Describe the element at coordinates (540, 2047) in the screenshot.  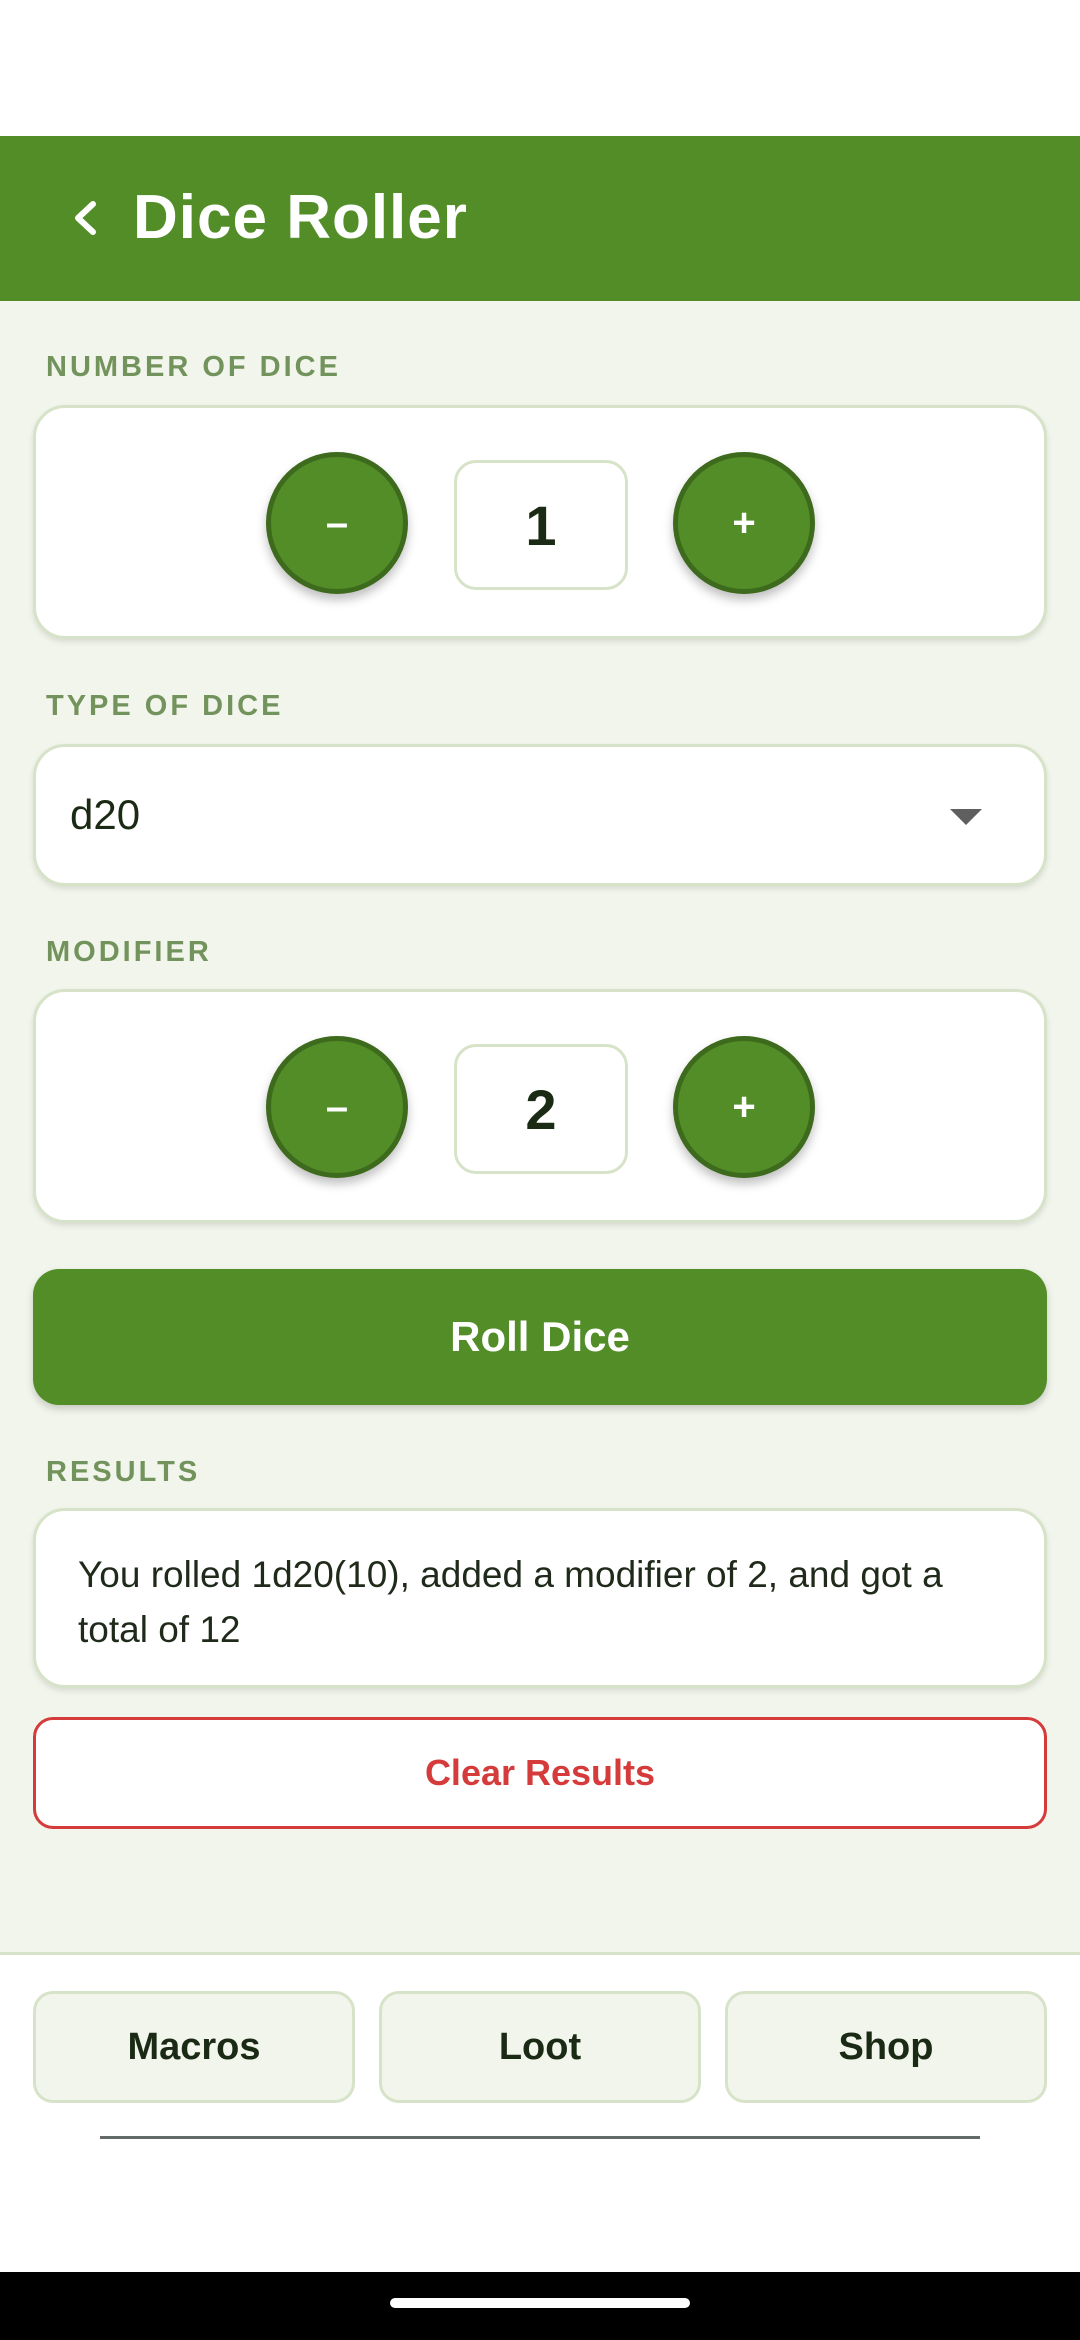
I see `nav-loot-button: Loot` at that location.